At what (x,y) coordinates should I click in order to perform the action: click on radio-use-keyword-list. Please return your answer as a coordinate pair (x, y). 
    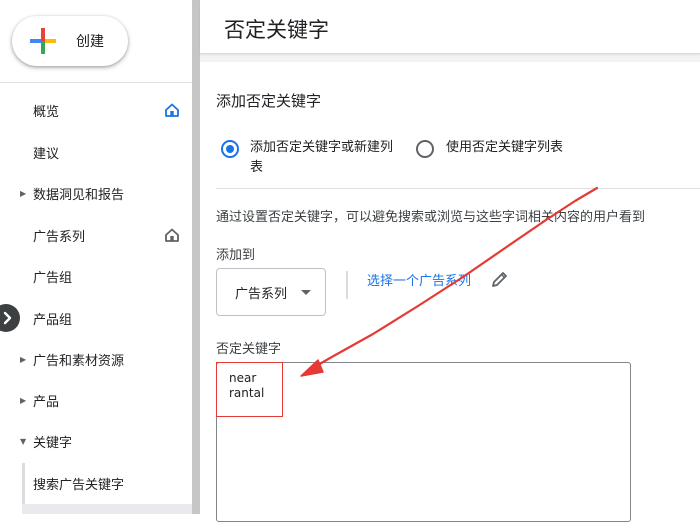
    Looking at the image, I should click on (425, 149).